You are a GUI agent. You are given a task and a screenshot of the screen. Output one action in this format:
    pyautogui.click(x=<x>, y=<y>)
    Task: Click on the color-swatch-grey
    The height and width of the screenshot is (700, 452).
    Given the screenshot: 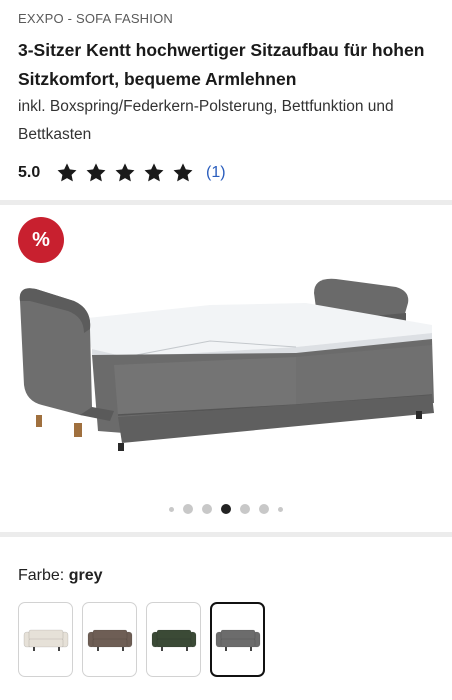 What is the action you would take?
    pyautogui.click(x=237, y=639)
    